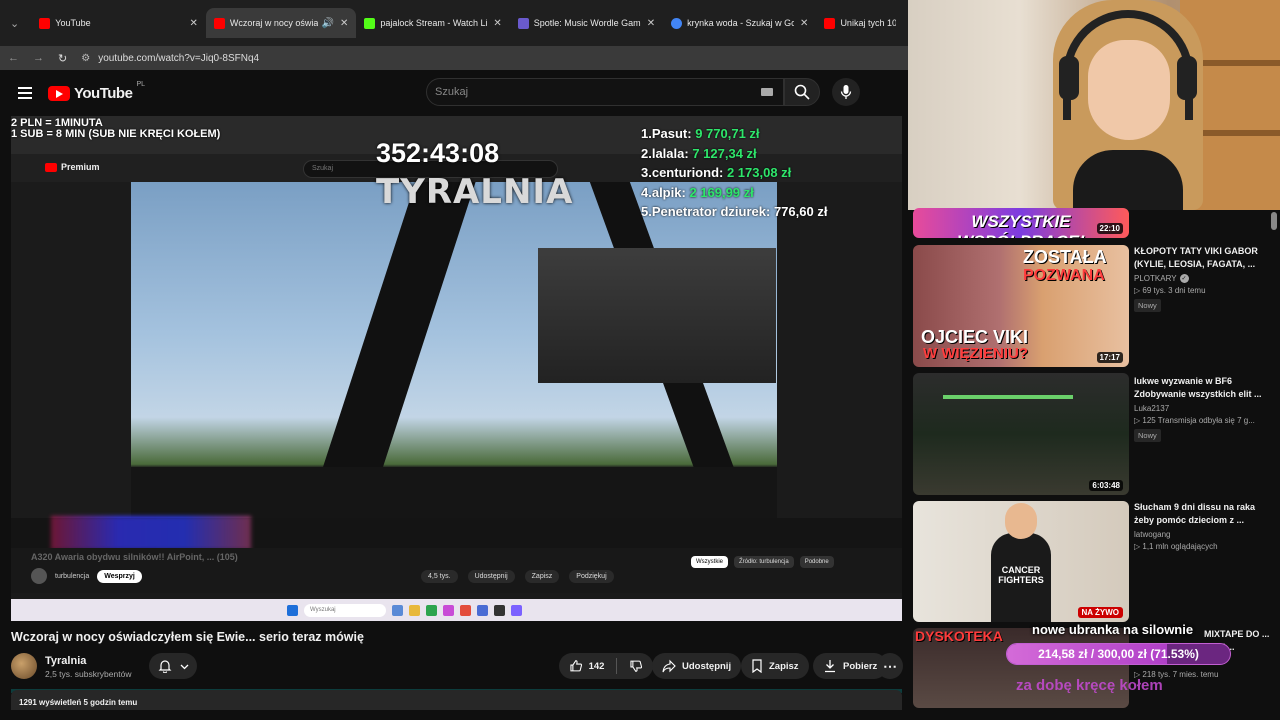  Describe the element at coordinates (118, 23) in the screenshot. I see `tab-youtube: YouTube ✕` at that location.